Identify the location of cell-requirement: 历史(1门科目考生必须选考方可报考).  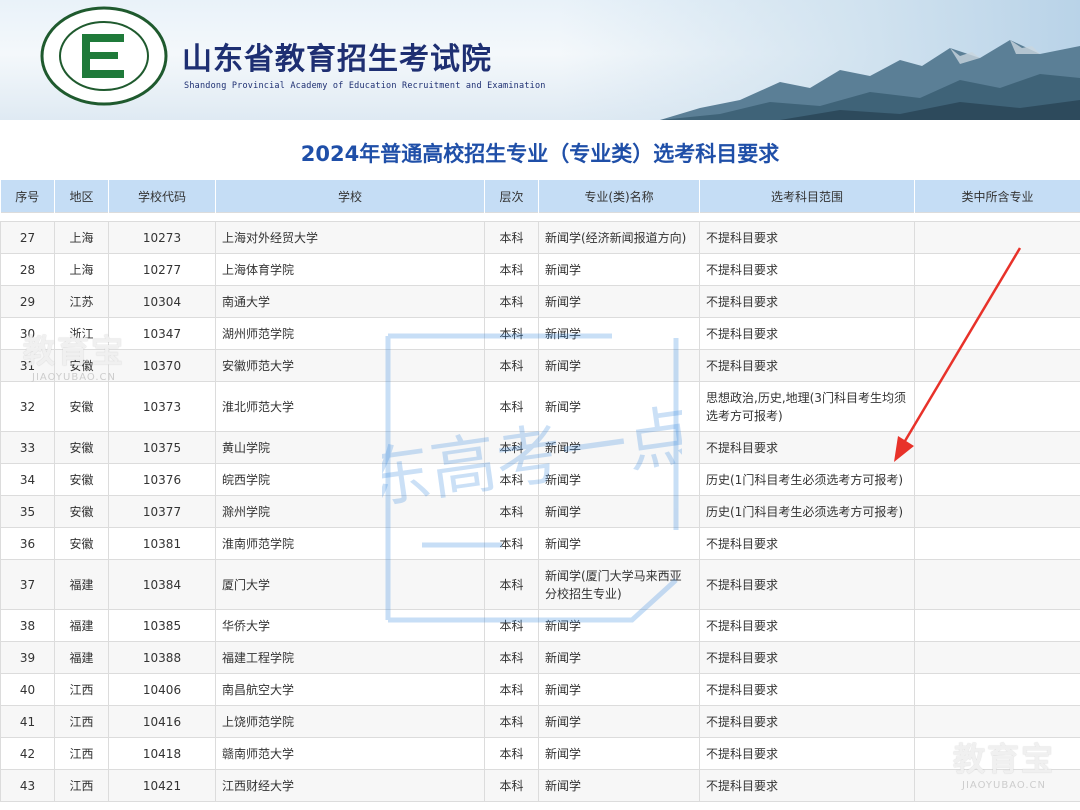
(807, 479).